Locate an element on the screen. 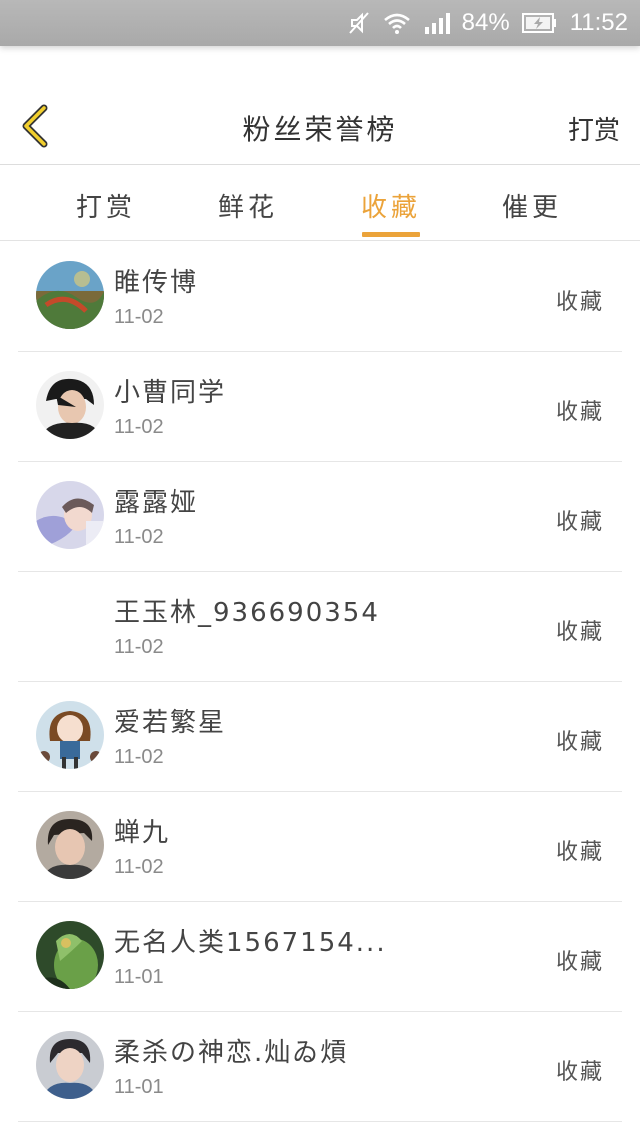  list-item: 无名人类1567154... 11-01 收藏 is located at coordinates (320, 957).